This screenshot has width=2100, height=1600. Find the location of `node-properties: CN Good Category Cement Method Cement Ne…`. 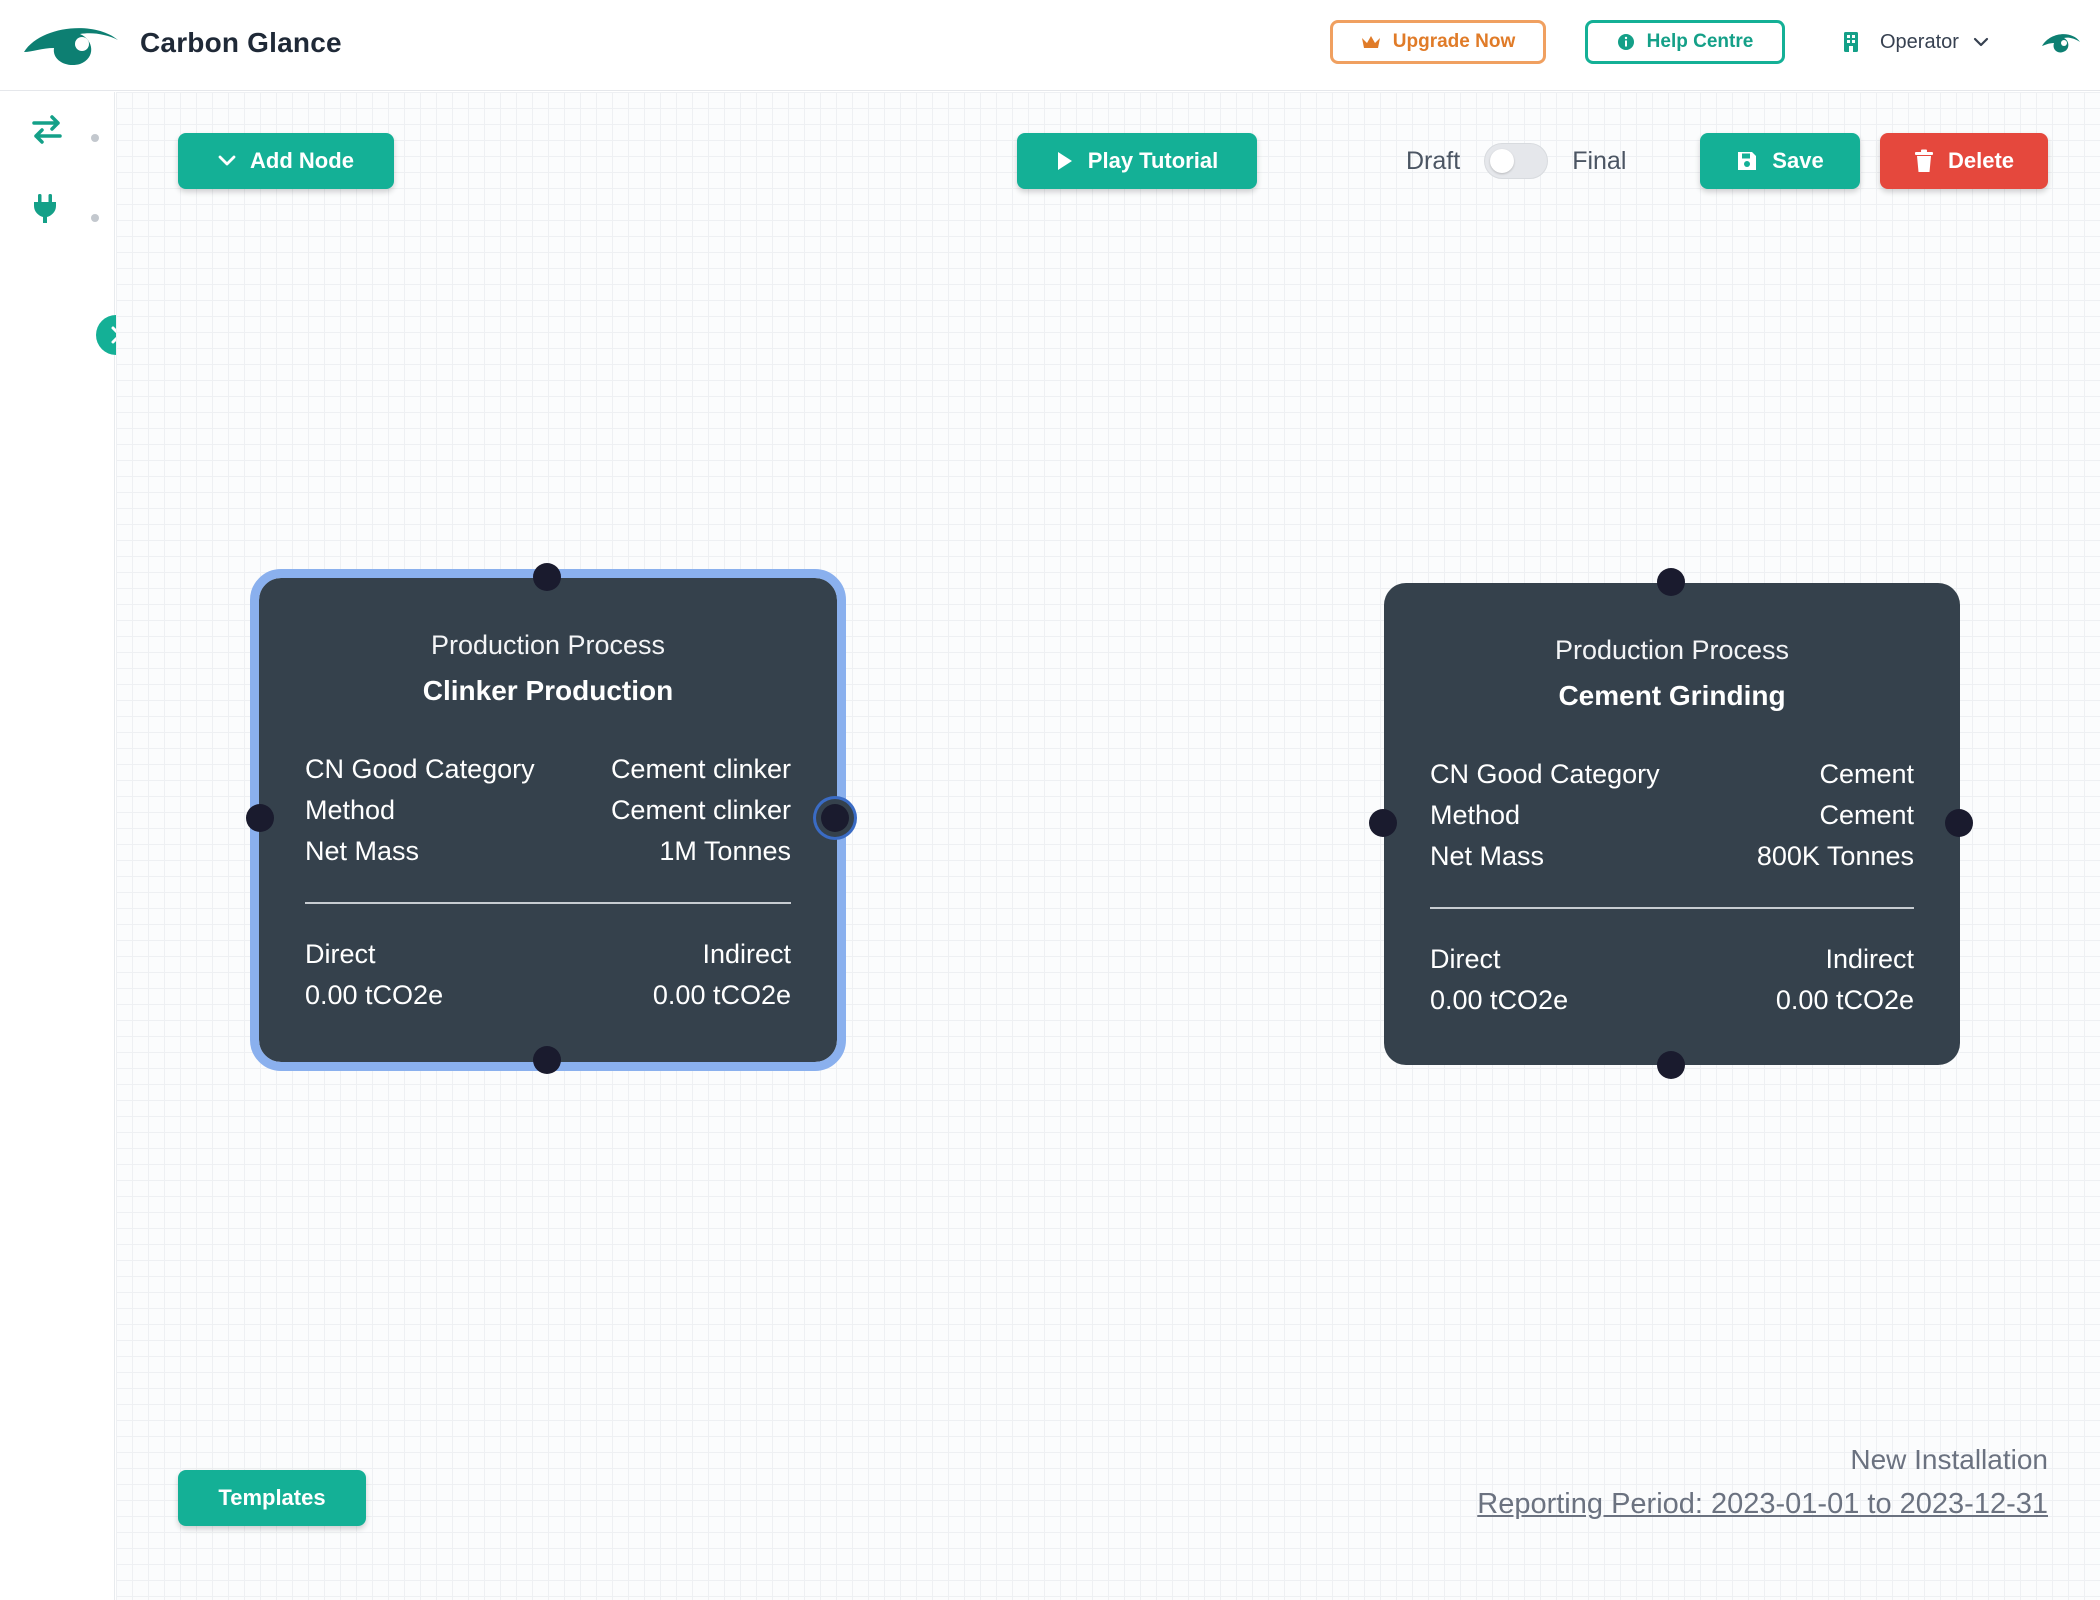

node-properties: CN Good Category Cement Method Cement Ne… is located at coordinates (1672, 815).